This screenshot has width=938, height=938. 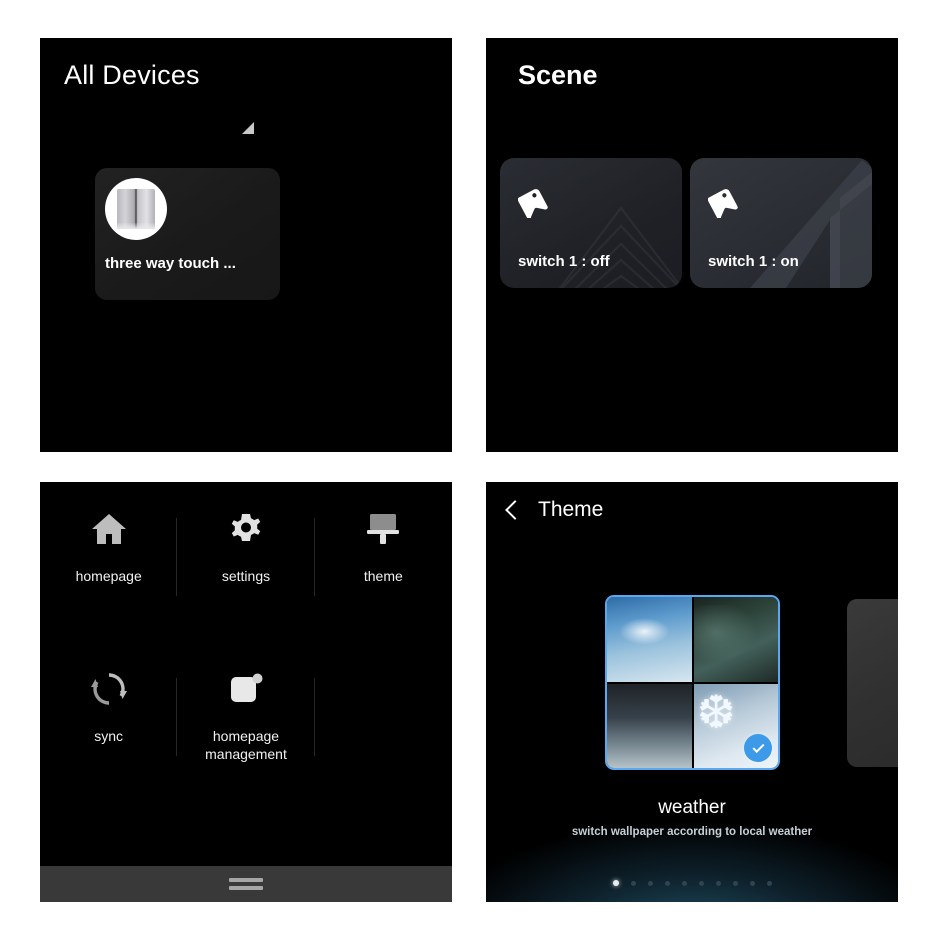 What do you see at coordinates (383, 576) in the screenshot?
I see `menu-item-label: theme` at bounding box center [383, 576].